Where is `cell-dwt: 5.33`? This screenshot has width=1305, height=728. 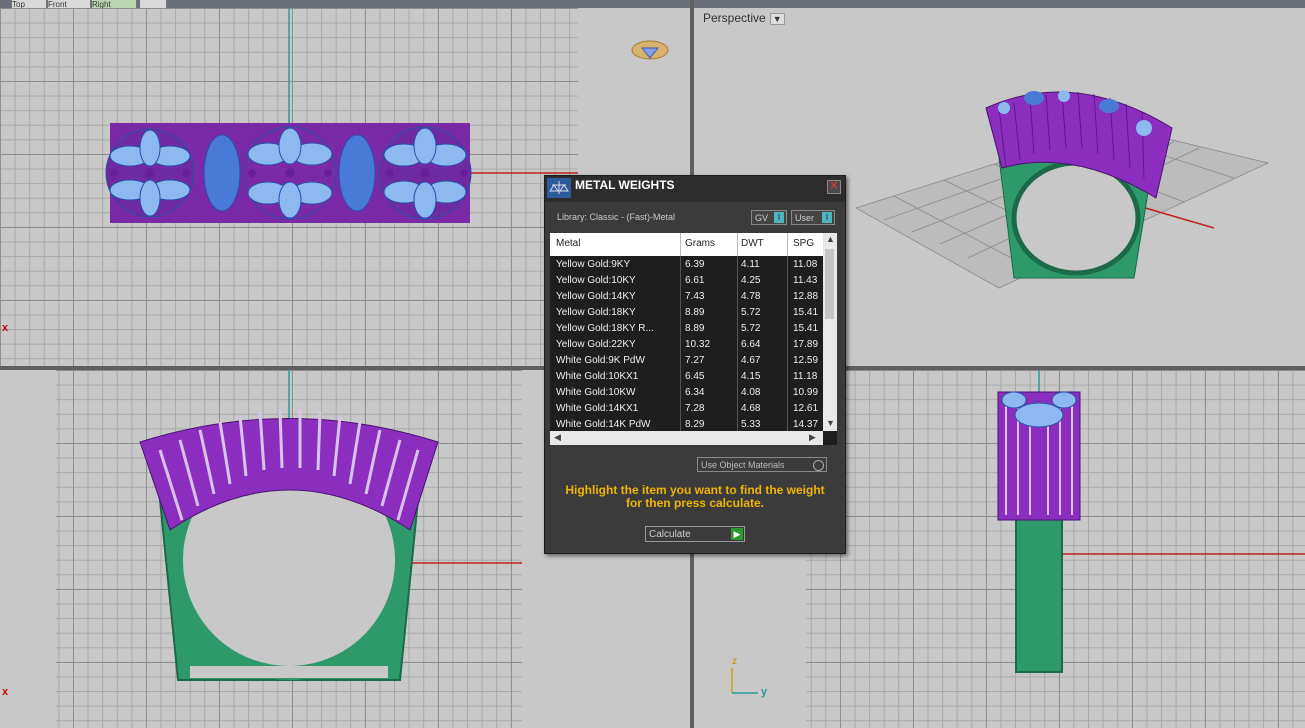 cell-dwt: 5.33 is located at coordinates (751, 424).